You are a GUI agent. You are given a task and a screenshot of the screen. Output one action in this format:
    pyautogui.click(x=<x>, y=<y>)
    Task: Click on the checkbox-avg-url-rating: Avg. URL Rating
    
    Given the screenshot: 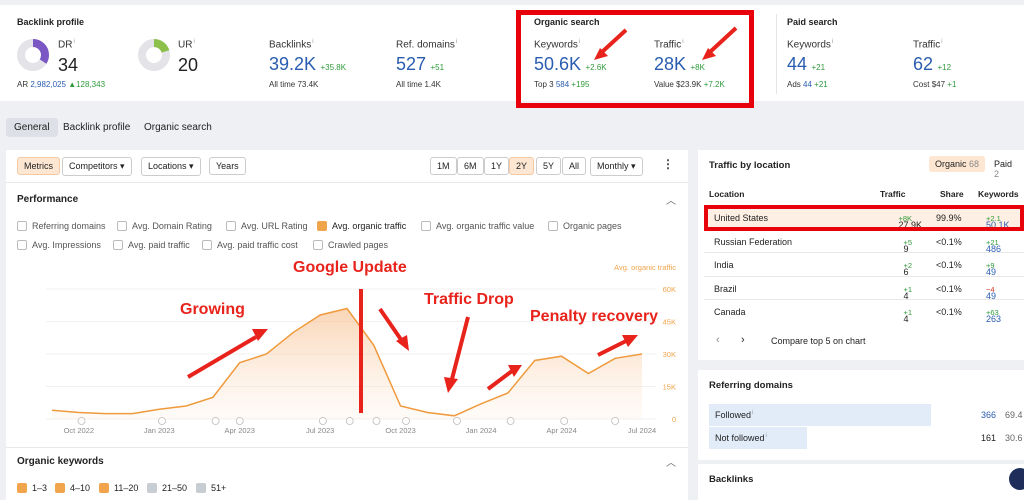 What is the action you would take?
    pyautogui.click(x=267, y=226)
    